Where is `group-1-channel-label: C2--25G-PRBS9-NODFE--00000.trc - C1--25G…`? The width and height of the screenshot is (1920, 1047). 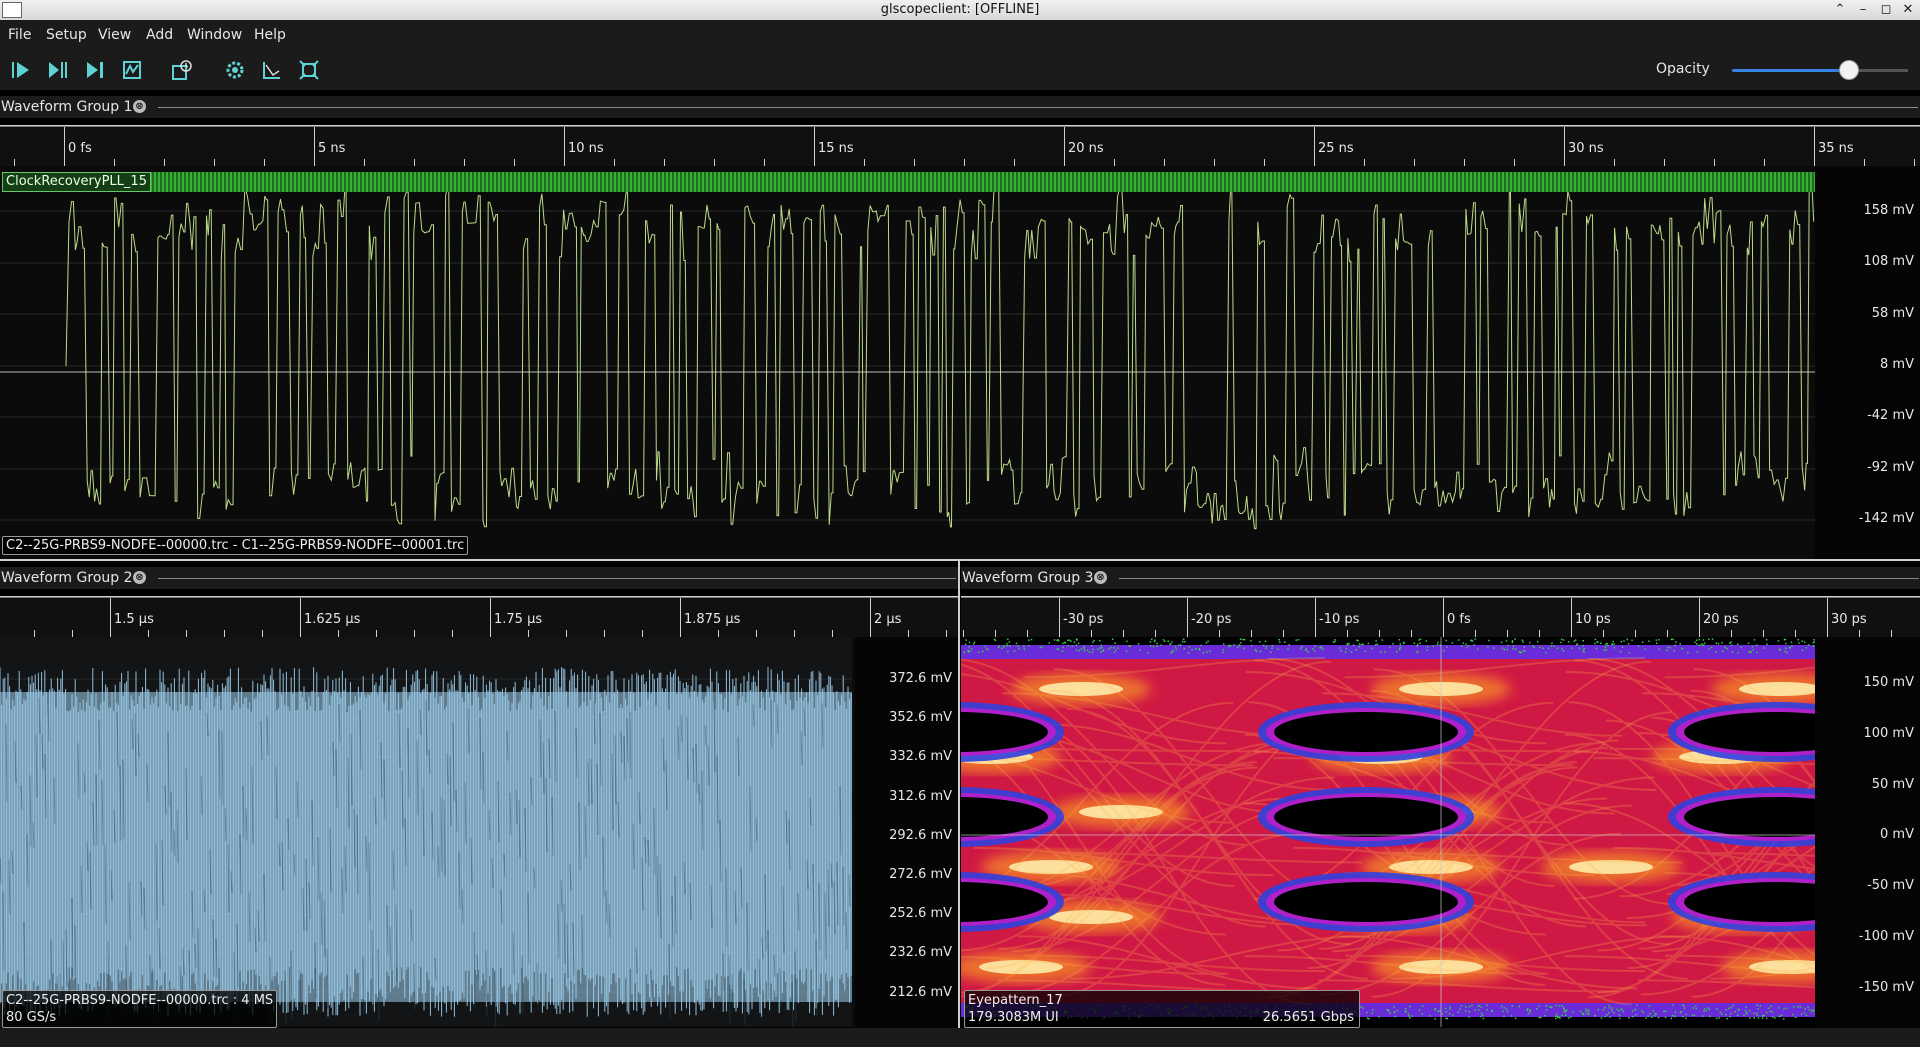
group-1-channel-label: C2--25G-PRBS9-NODFE--00000.trc - C1--25G… is located at coordinates (235, 545).